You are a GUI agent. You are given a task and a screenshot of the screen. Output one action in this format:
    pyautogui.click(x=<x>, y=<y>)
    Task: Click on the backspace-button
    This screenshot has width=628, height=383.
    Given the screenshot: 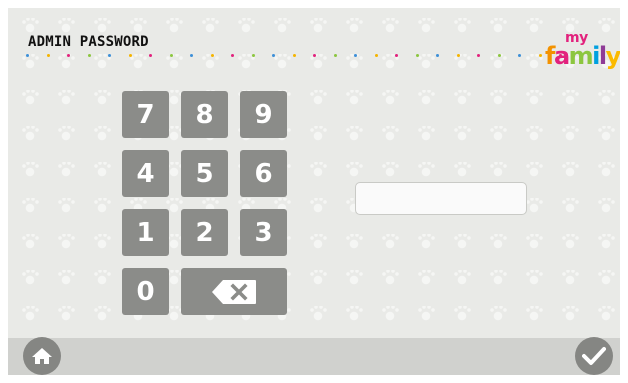 What is the action you would take?
    pyautogui.click(x=234, y=291)
    